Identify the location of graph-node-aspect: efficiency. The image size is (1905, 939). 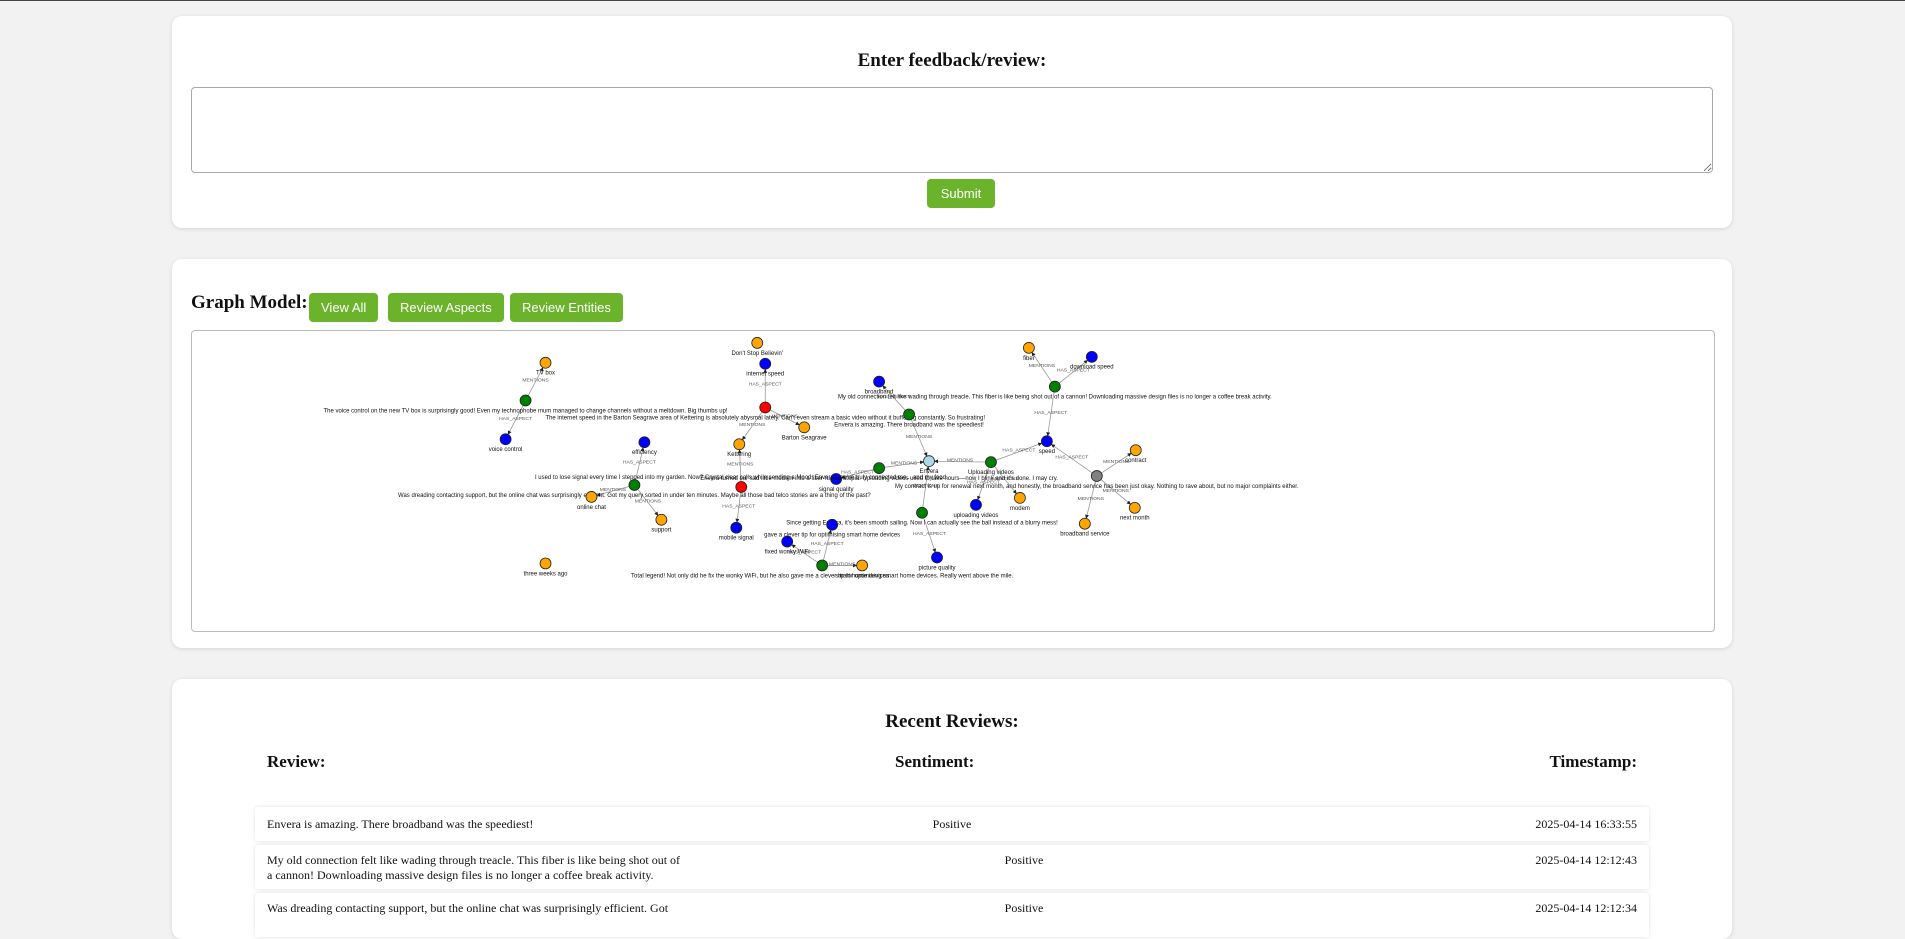
(644, 446).